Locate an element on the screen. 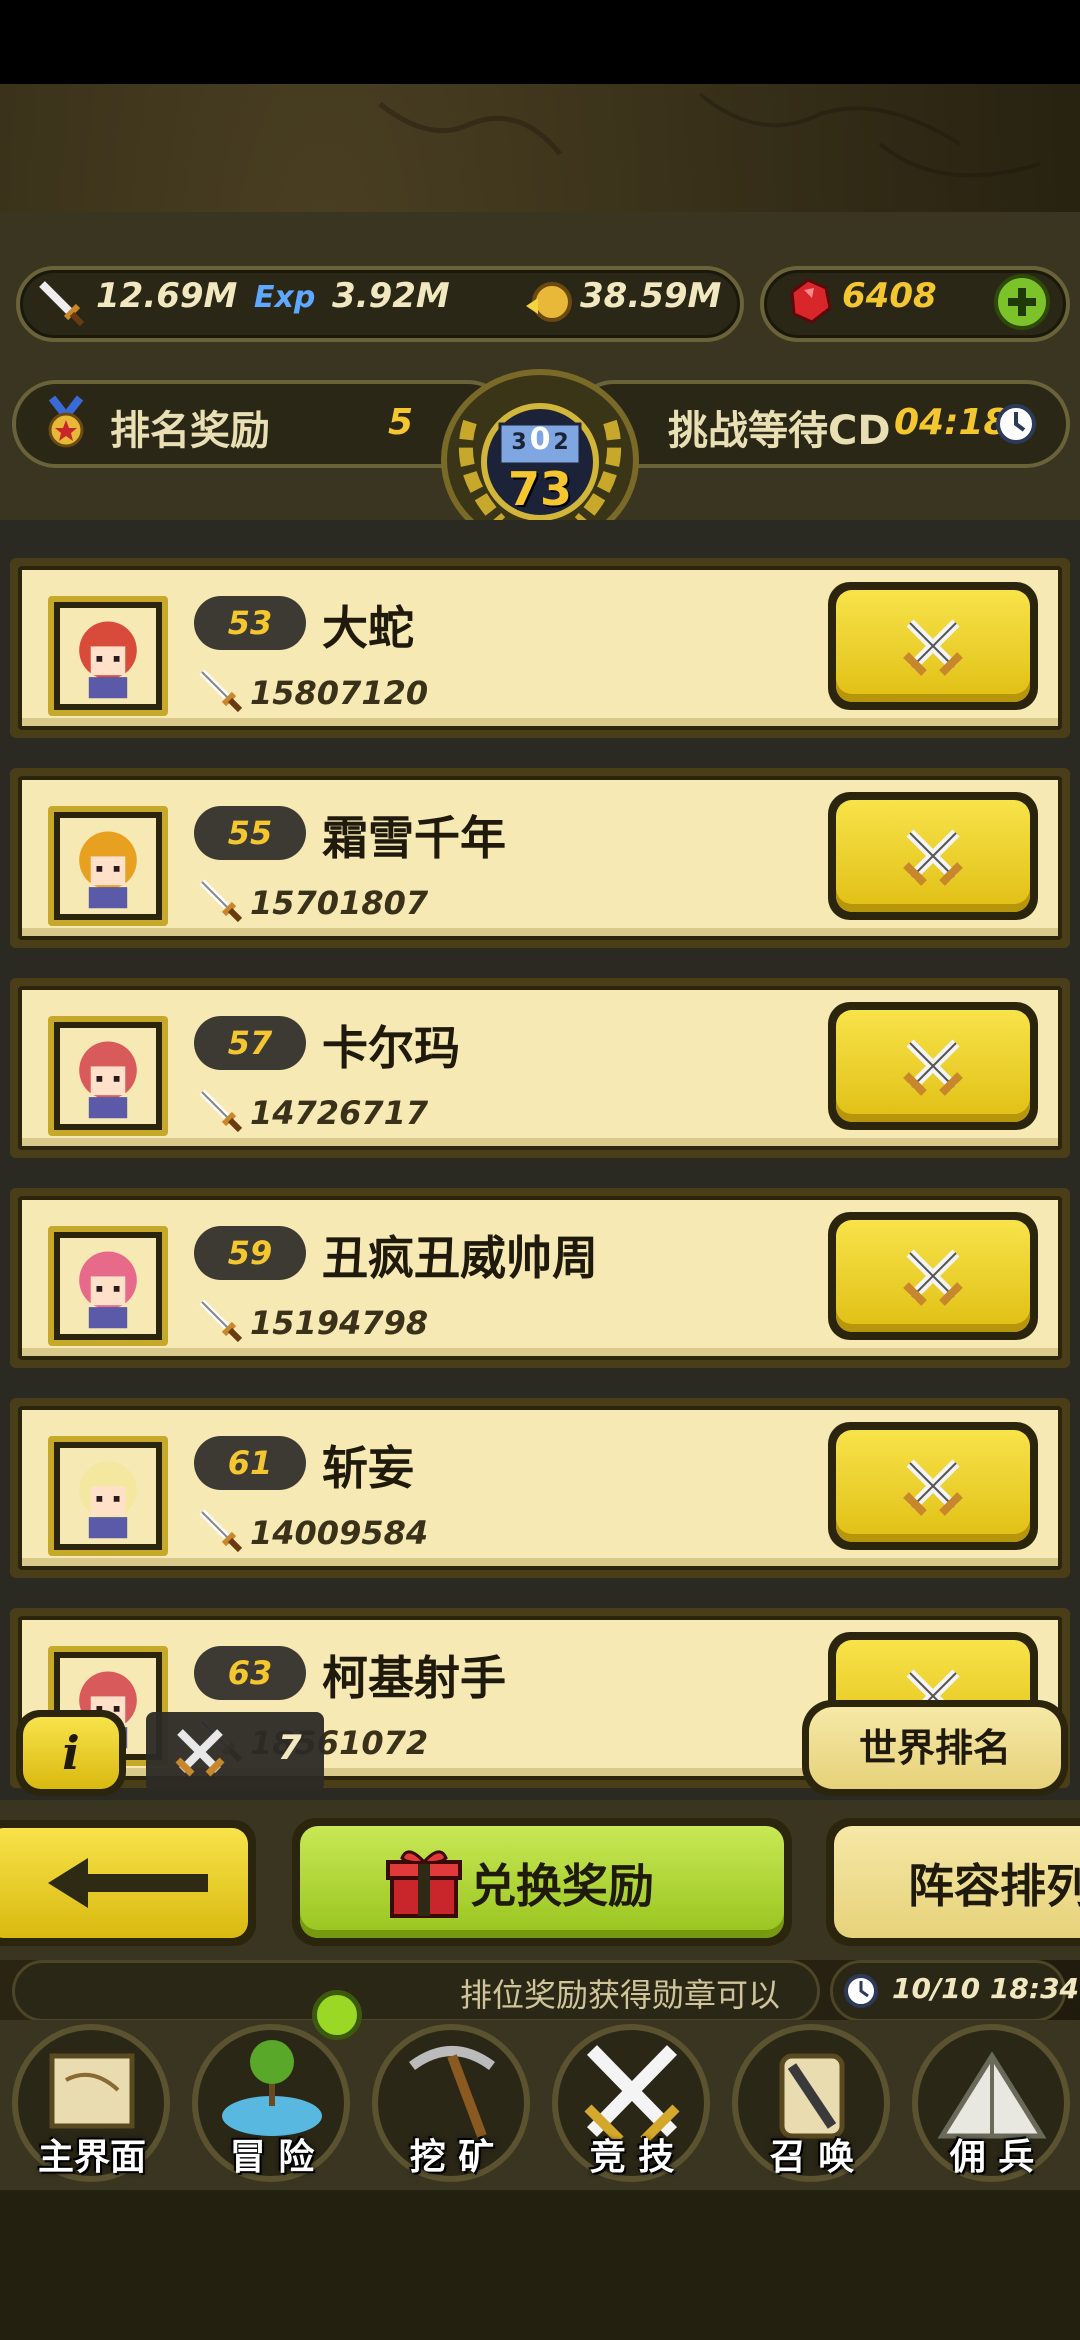 This screenshot has width=1080, height=2340. back-arrow-icon is located at coordinates (128, 1883).